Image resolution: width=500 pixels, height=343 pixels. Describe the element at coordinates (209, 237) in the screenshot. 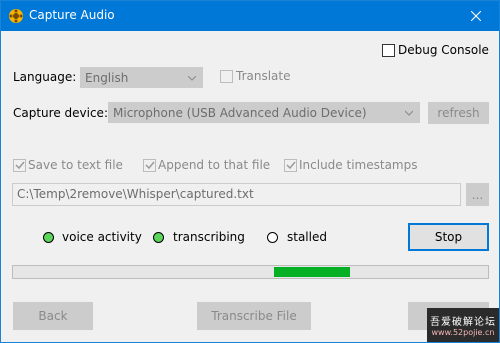

I see `transcribing-label: transcribing` at that location.